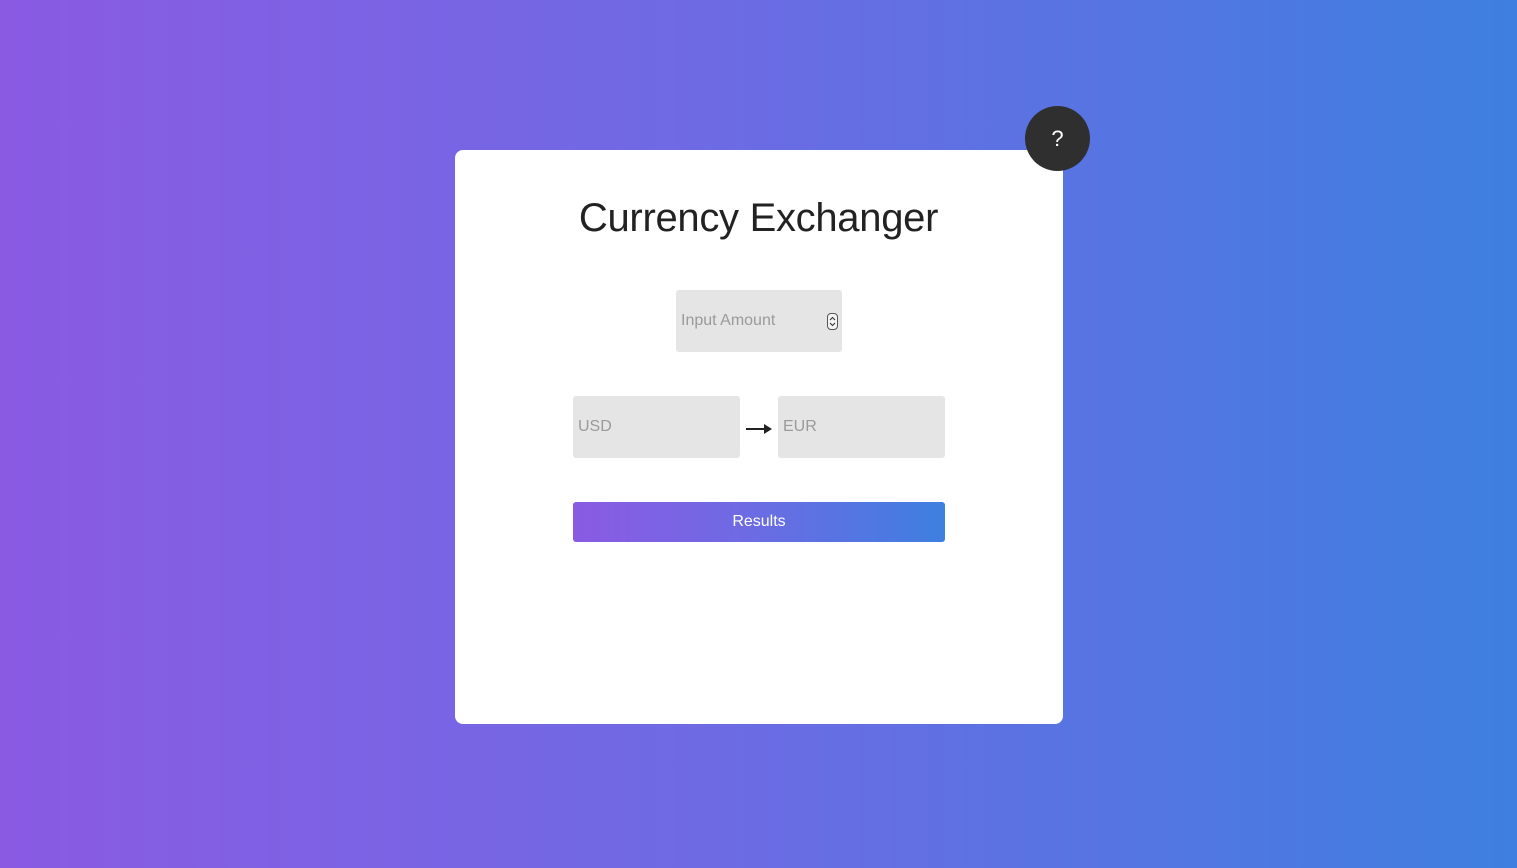 This screenshot has height=868, width=1517. I want to click on question-mark-icon: ?, so click(1057, 138).